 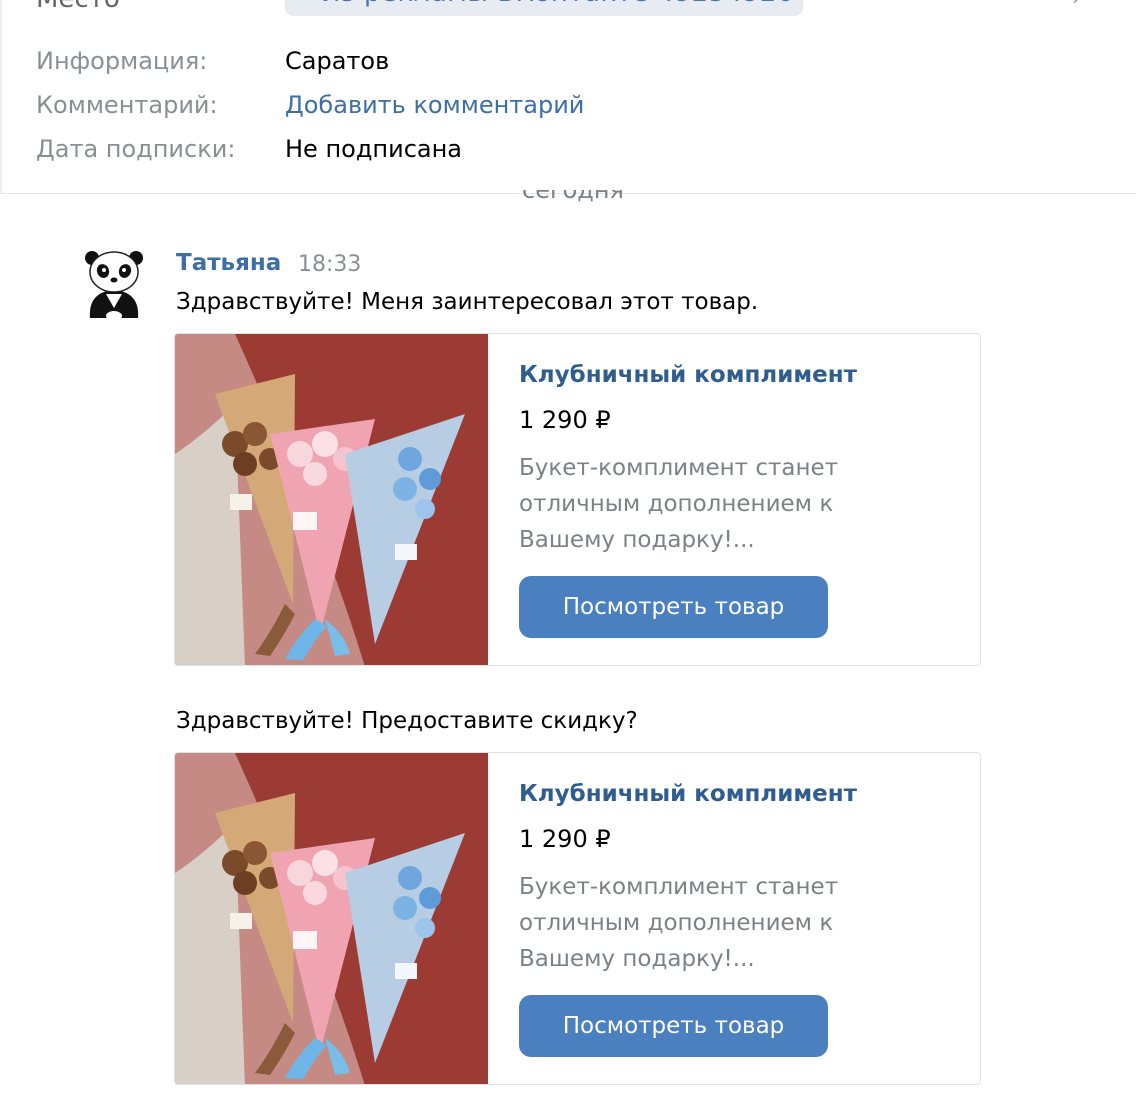 I want to click on add-comment-link: Добавить комментарий, so click(x=434, y=105).